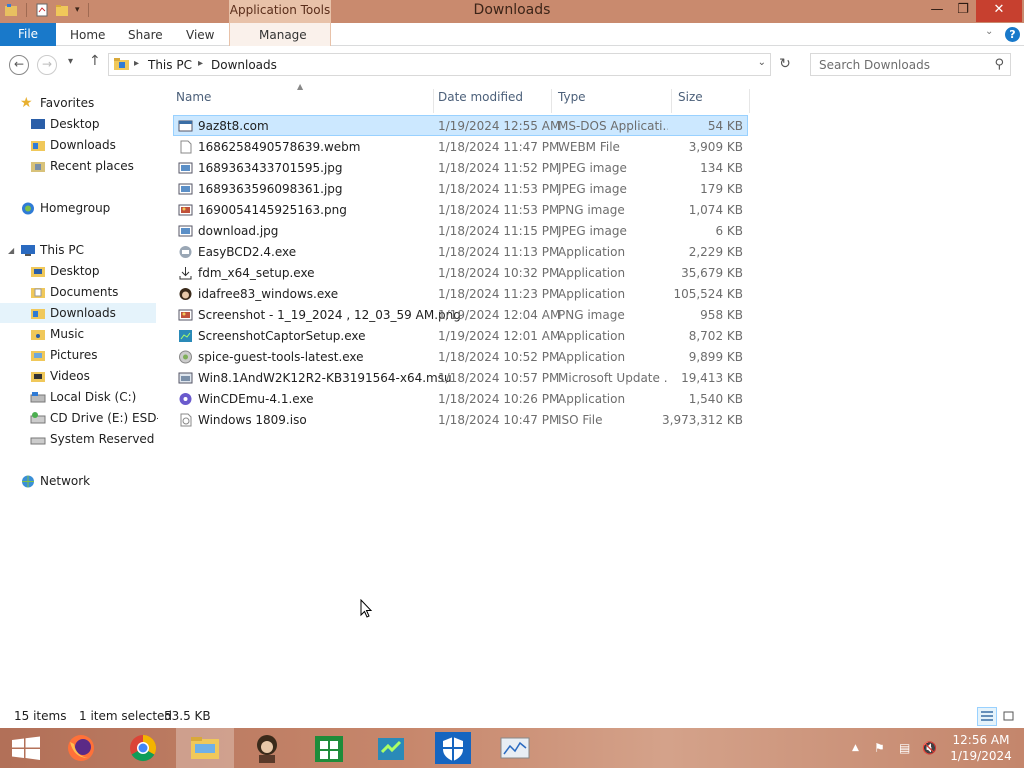  Describe the element at coordinates (205, 748) in the screenshot. I see `taskbar-file-explorer` at that location.